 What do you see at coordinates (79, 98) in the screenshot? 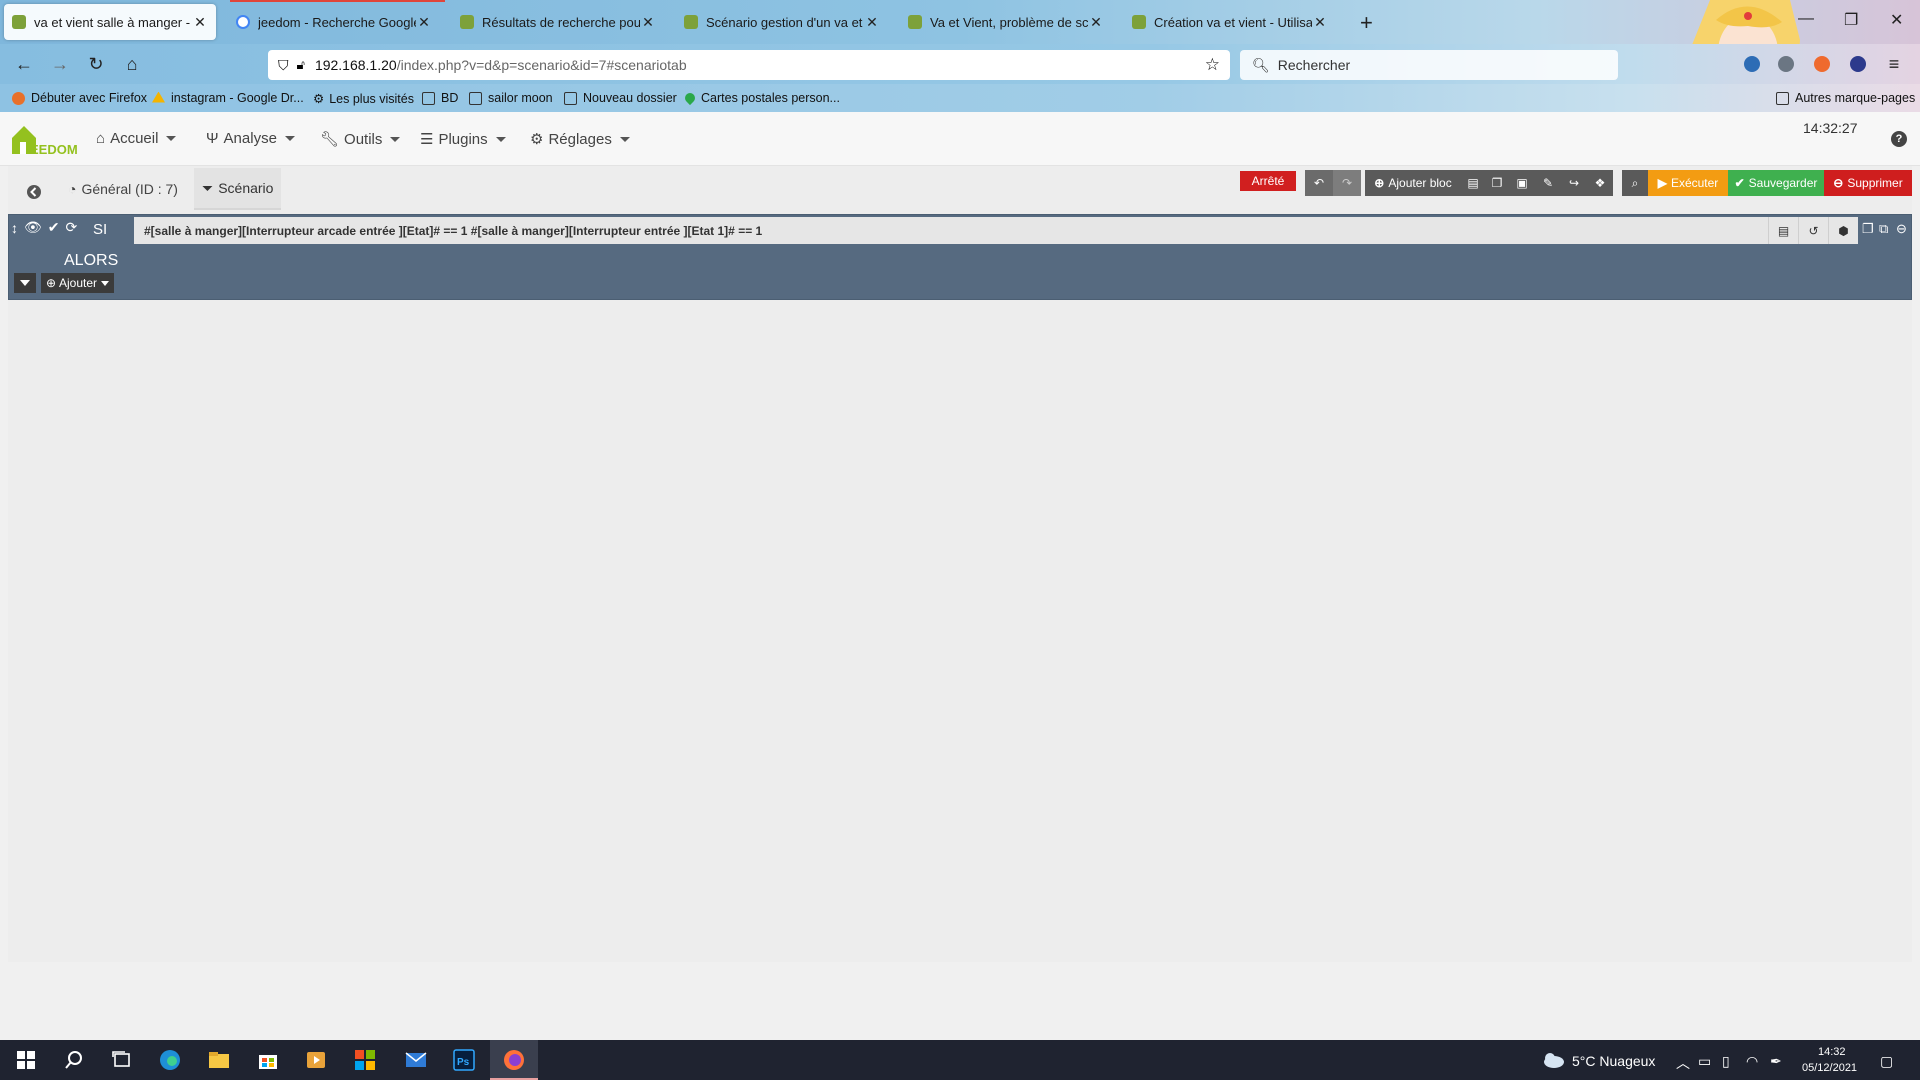
I see `bookmark-item: Débuter avec Firefox` at bounding box center [79, 98].